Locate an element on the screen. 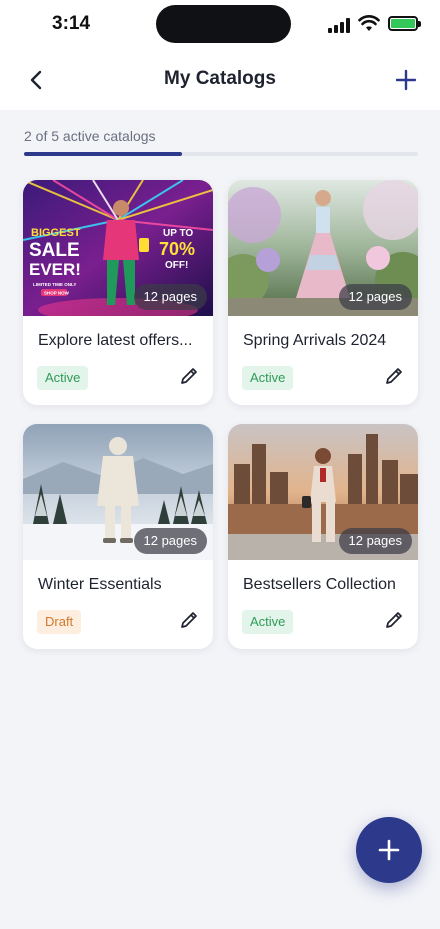 The height and width of the screenshot is (929, 440). promo-right-line-3: OFF! is located at coordinates (176, 265).